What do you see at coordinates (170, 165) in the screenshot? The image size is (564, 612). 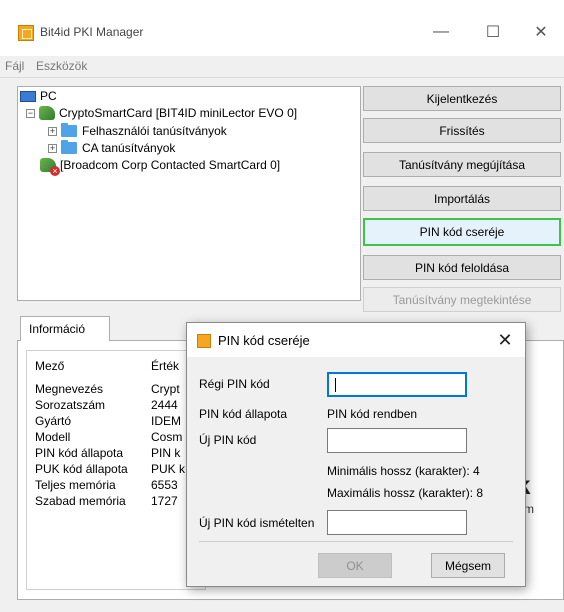 I see `tree-item-card2-label: [Broadcom Corp Contacted SmartCard 0]` at bounding box center [170, 165].